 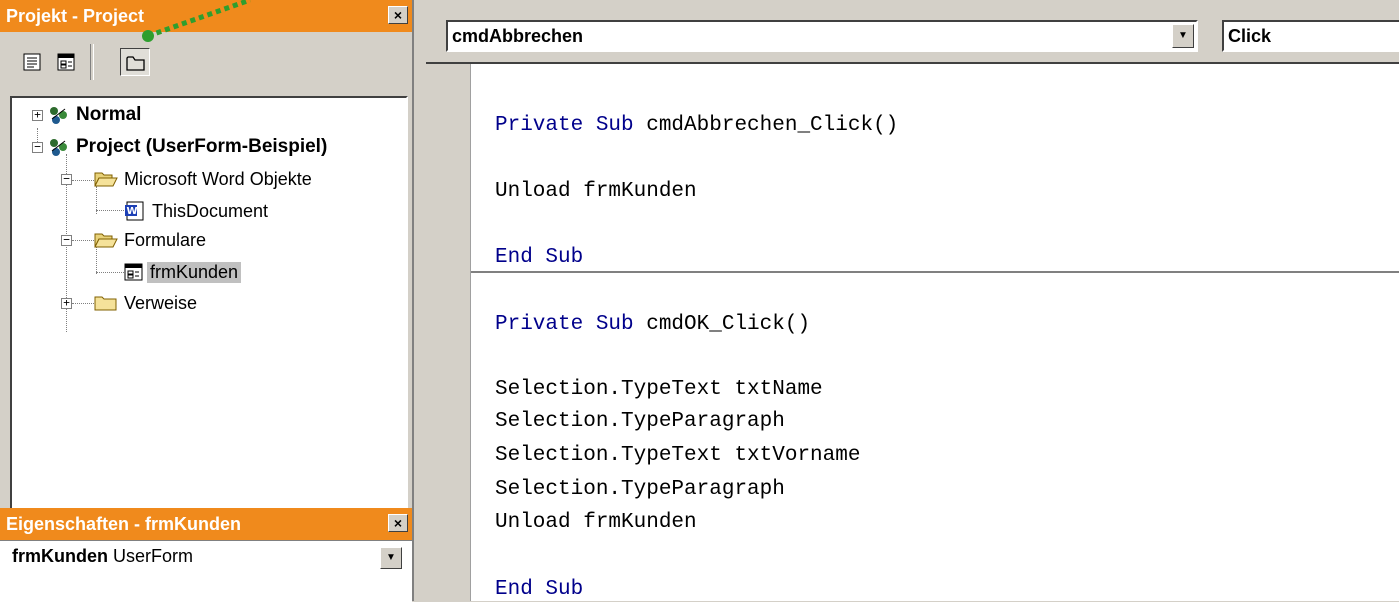 What do you see at coordinates (518, 36) in the screenshot?
I see `object-combobox-value: cmdAbbrechen` at bounding box center [518, 36].